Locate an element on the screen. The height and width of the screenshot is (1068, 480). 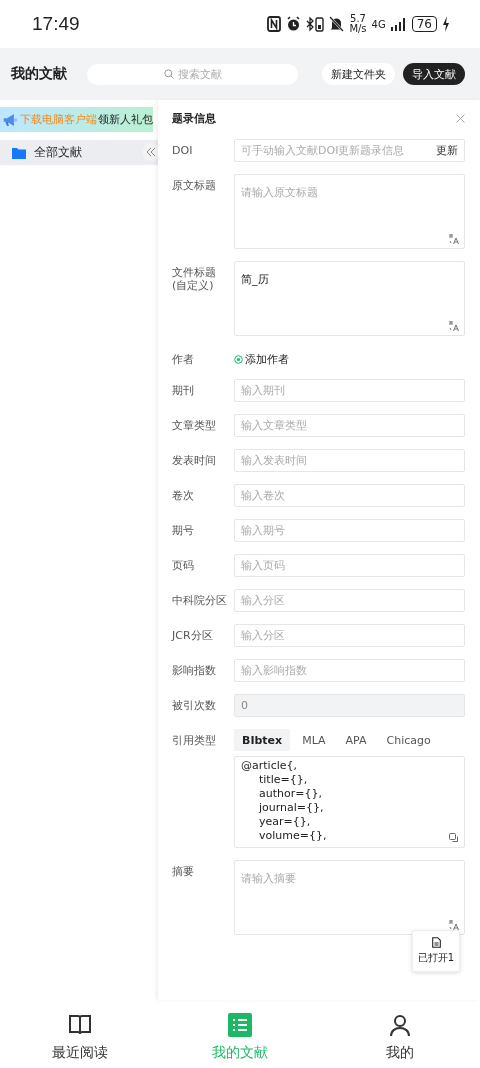
field-label: JCR分区 is located at coordinates (193, 635).